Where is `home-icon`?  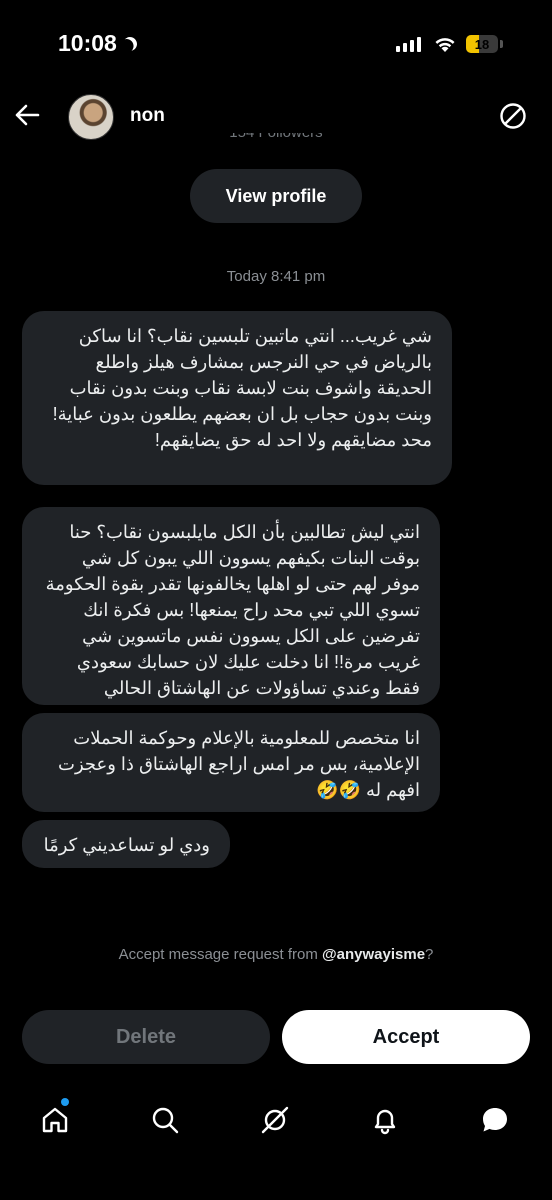 home-icon is located at coordinates (55, 1120).